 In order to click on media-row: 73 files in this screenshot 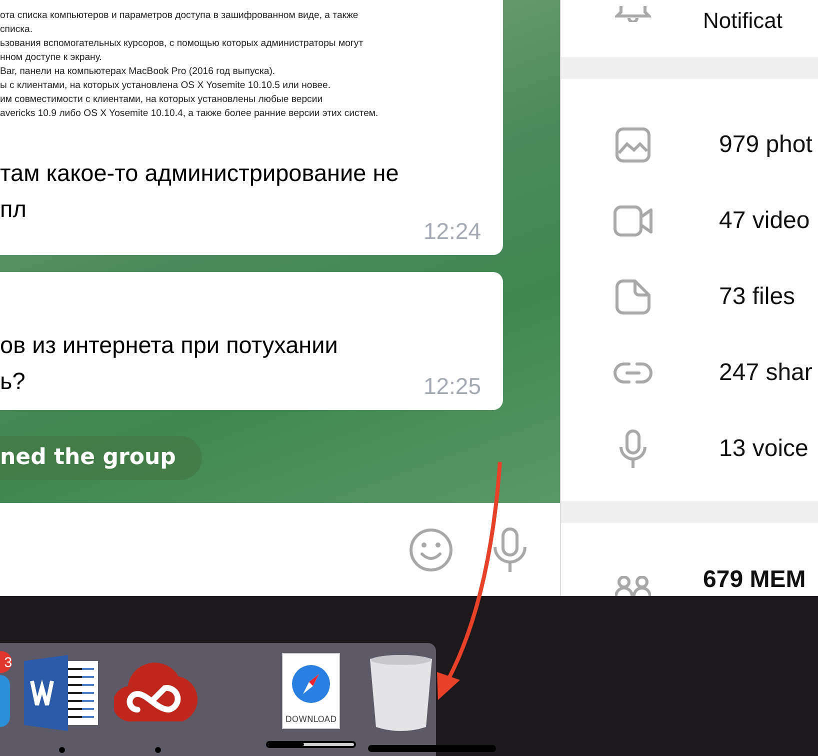, I will do `click(714, 297)`.